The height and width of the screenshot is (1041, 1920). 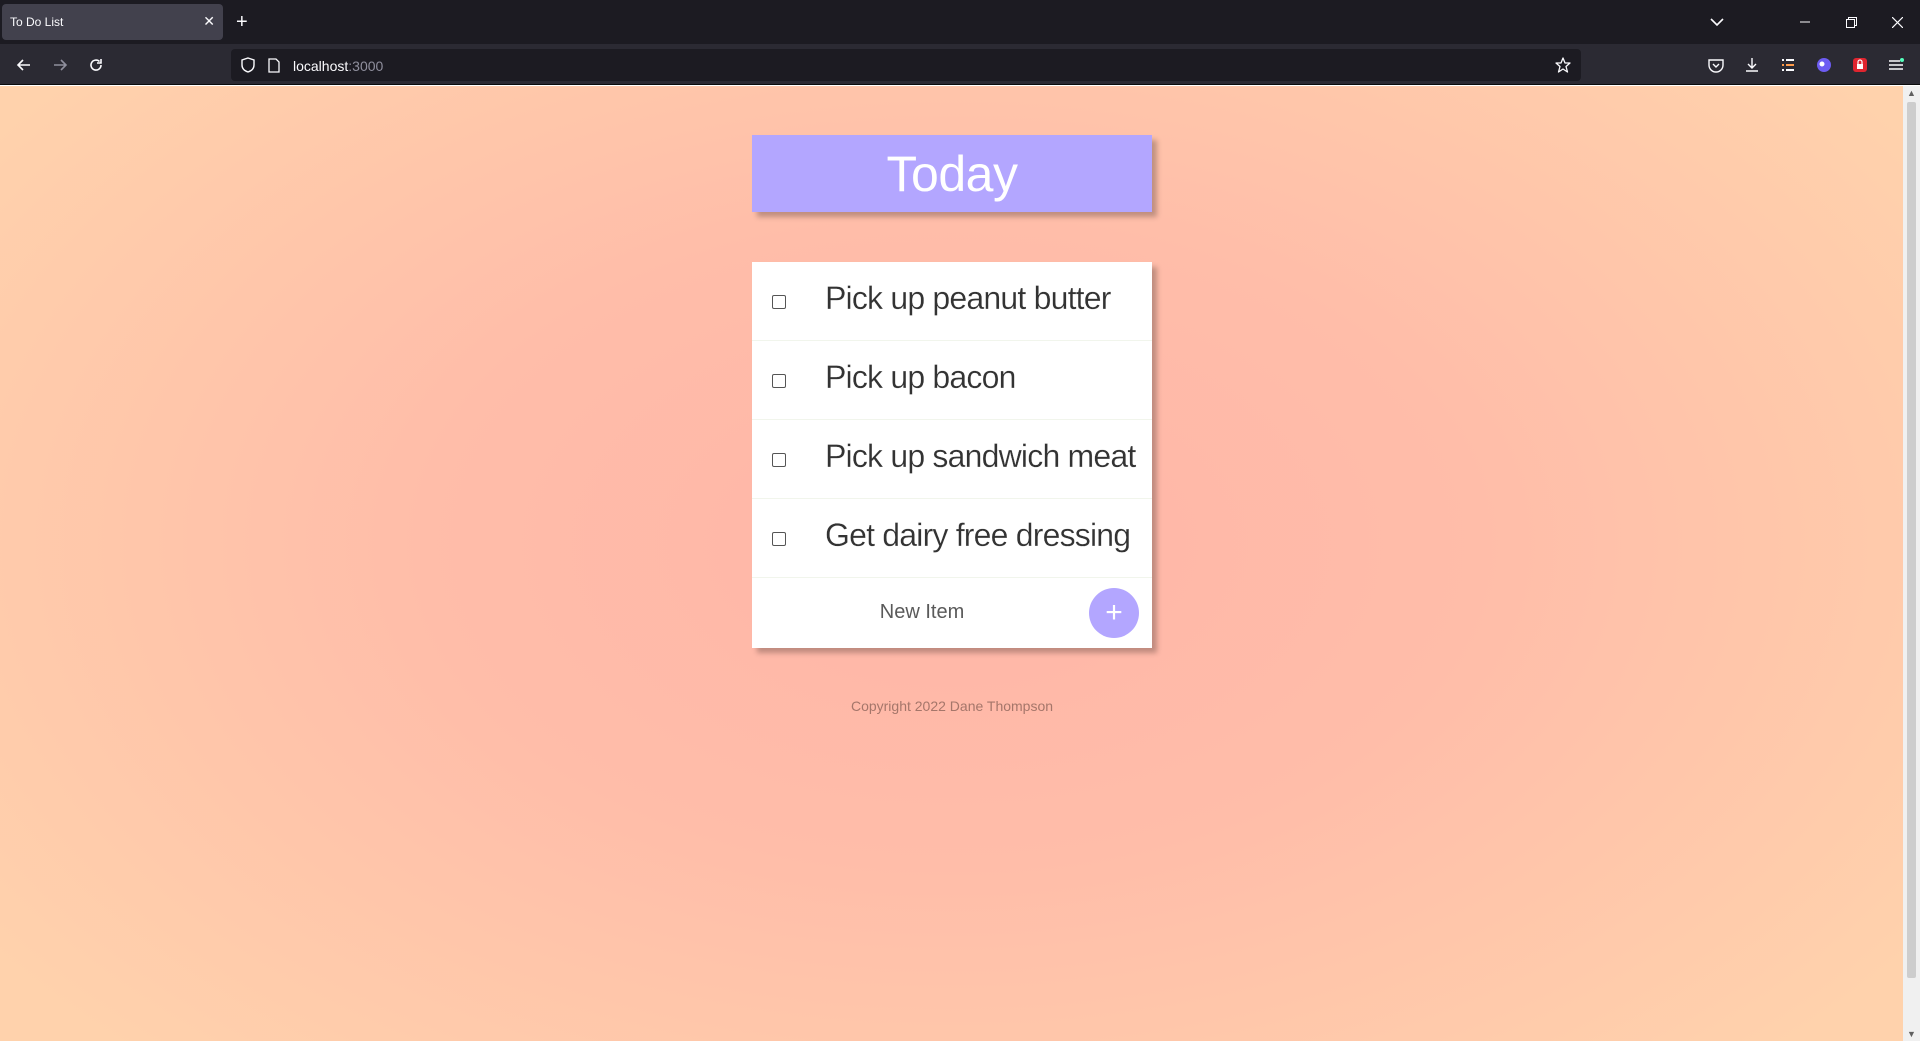 I want to click on copyright-footer: Copyright 2022 Dane Thompson, so click(x=952, y=706).